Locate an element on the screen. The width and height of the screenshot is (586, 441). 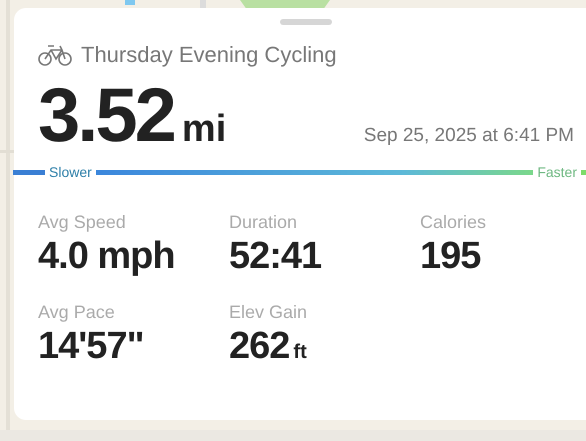
stat-value: 4.0 mph is located at coordinates (106, 256).